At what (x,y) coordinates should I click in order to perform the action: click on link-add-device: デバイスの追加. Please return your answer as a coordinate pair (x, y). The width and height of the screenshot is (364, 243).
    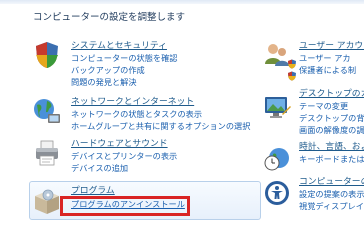
    Looking at the image, I should click on (99, 168).